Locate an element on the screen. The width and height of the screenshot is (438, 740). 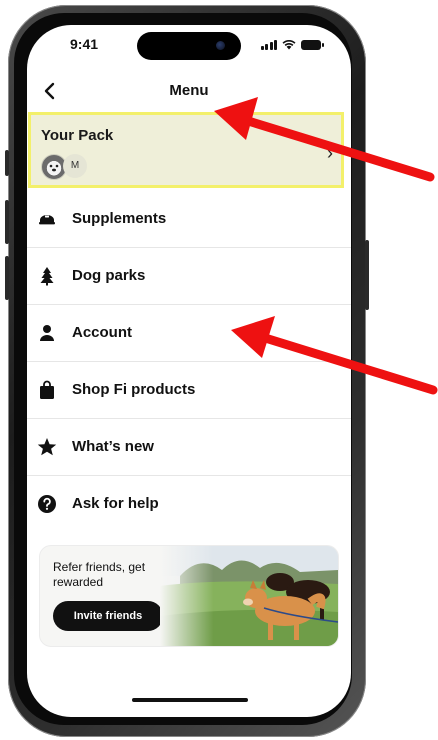
help-icon is located at coordinates (47, 504).